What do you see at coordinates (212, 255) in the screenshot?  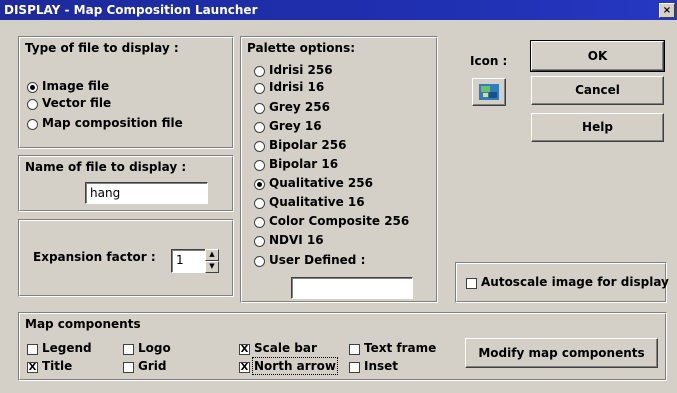 I see `spin-up-button: ▲` at bounding box center [212, 255].